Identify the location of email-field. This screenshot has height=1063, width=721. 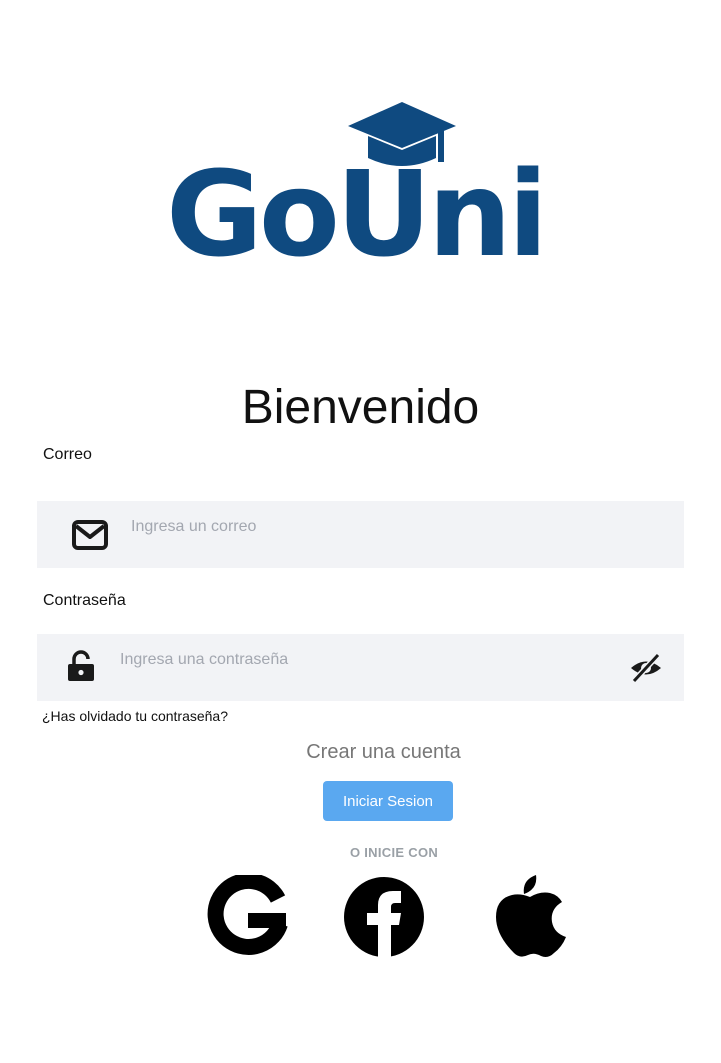
(360, 534).